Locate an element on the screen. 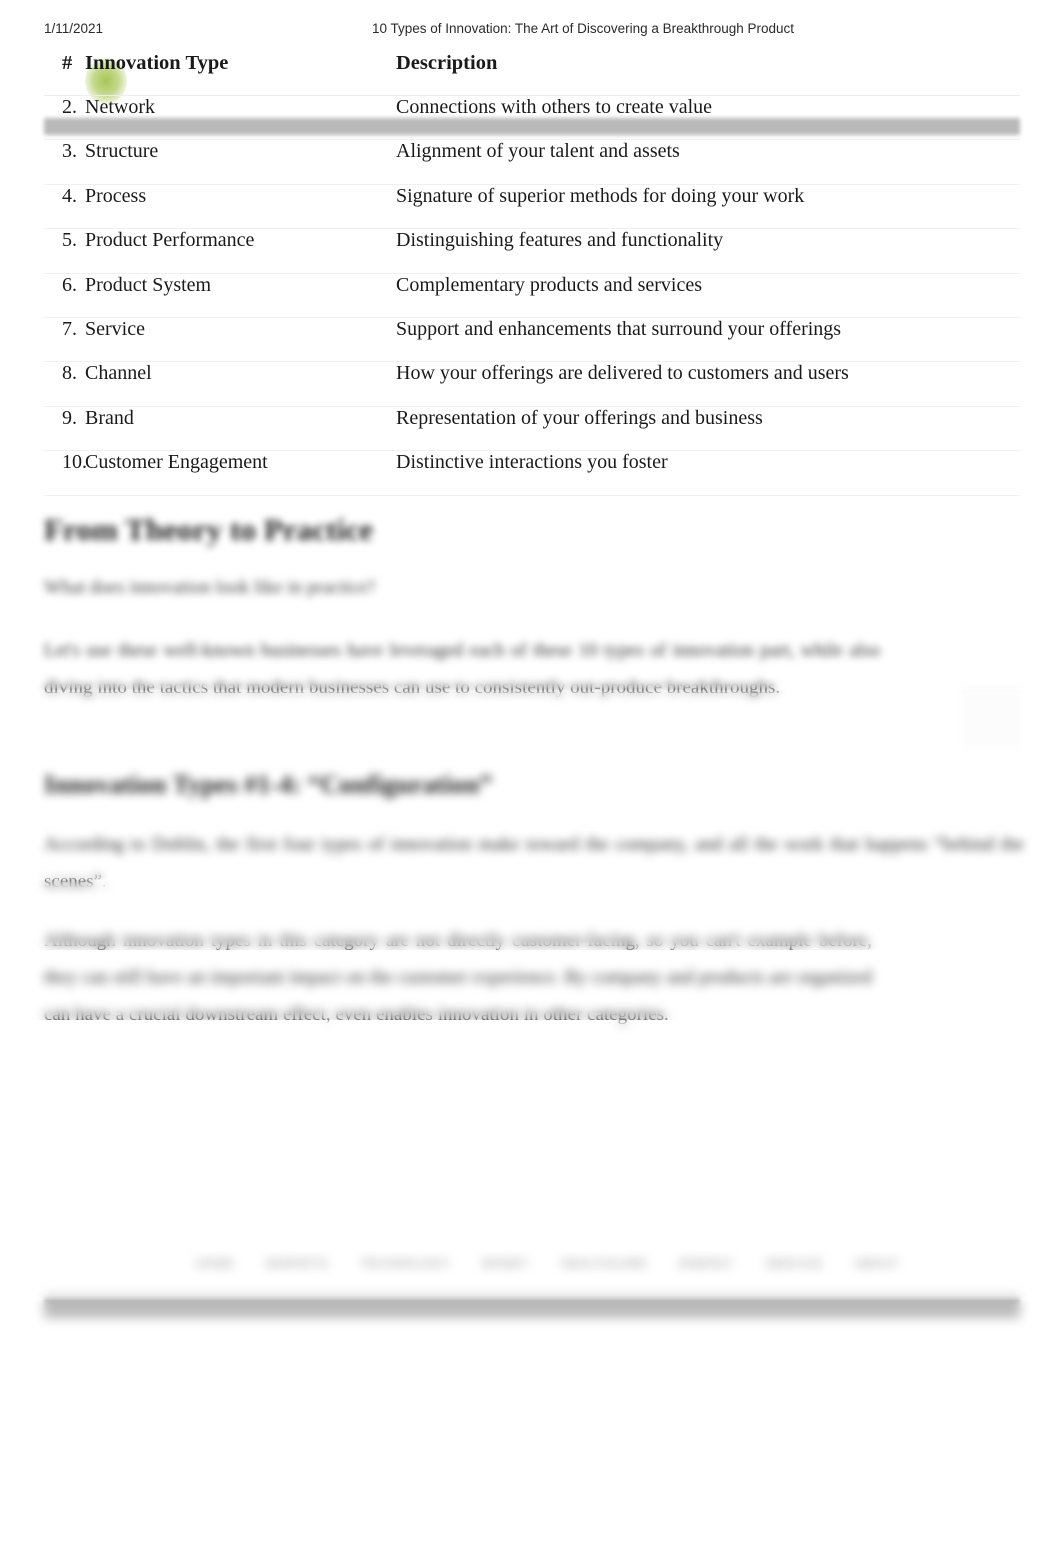  row-type: Structure is located at coordinates (122, 151).